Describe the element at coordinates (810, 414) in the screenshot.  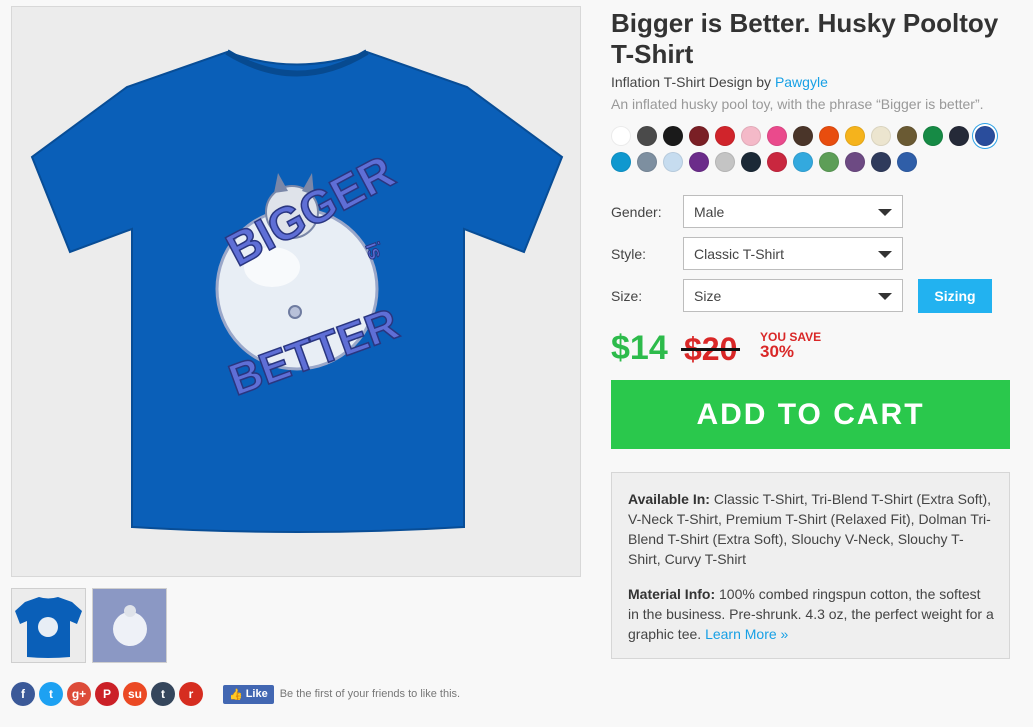
I see `add-to-cart-button: ADD TO CART` at that location.